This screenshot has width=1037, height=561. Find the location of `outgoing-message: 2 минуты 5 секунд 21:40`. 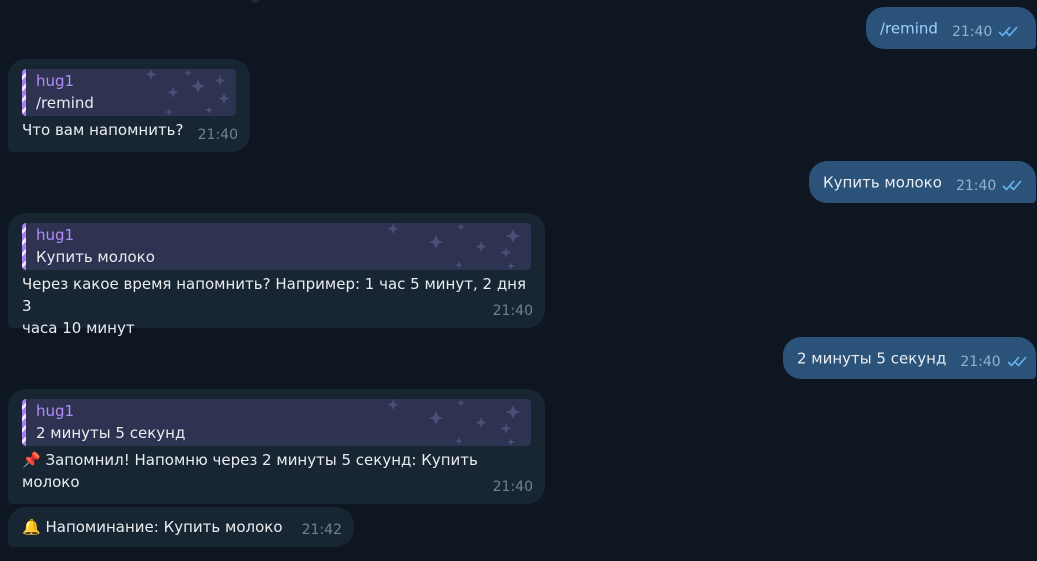

outgoing-message: 2 минуты 5 секунд 21:40 is located at coordinates (909, 358).